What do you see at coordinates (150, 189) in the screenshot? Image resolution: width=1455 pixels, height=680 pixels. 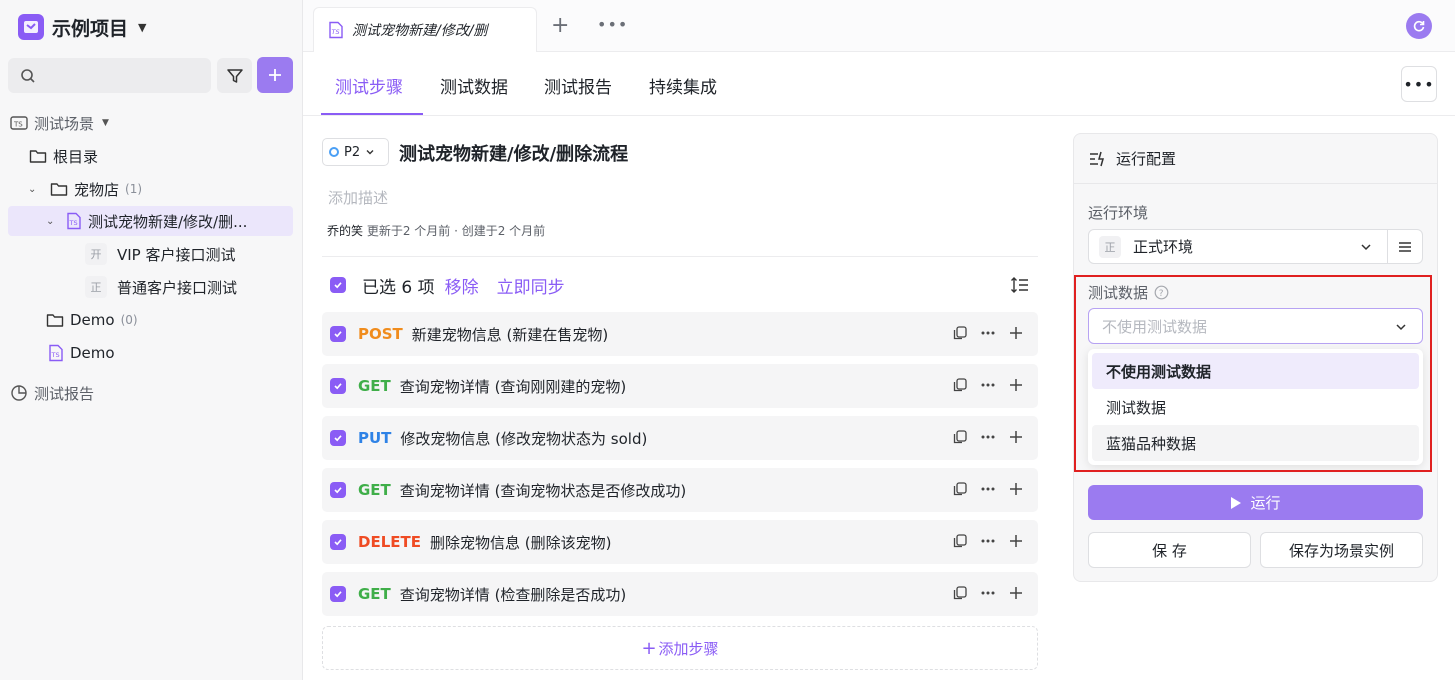 I see `tree-item-petstore: ⌄ 宠物店 (1)` at bounding box center [150, 189].